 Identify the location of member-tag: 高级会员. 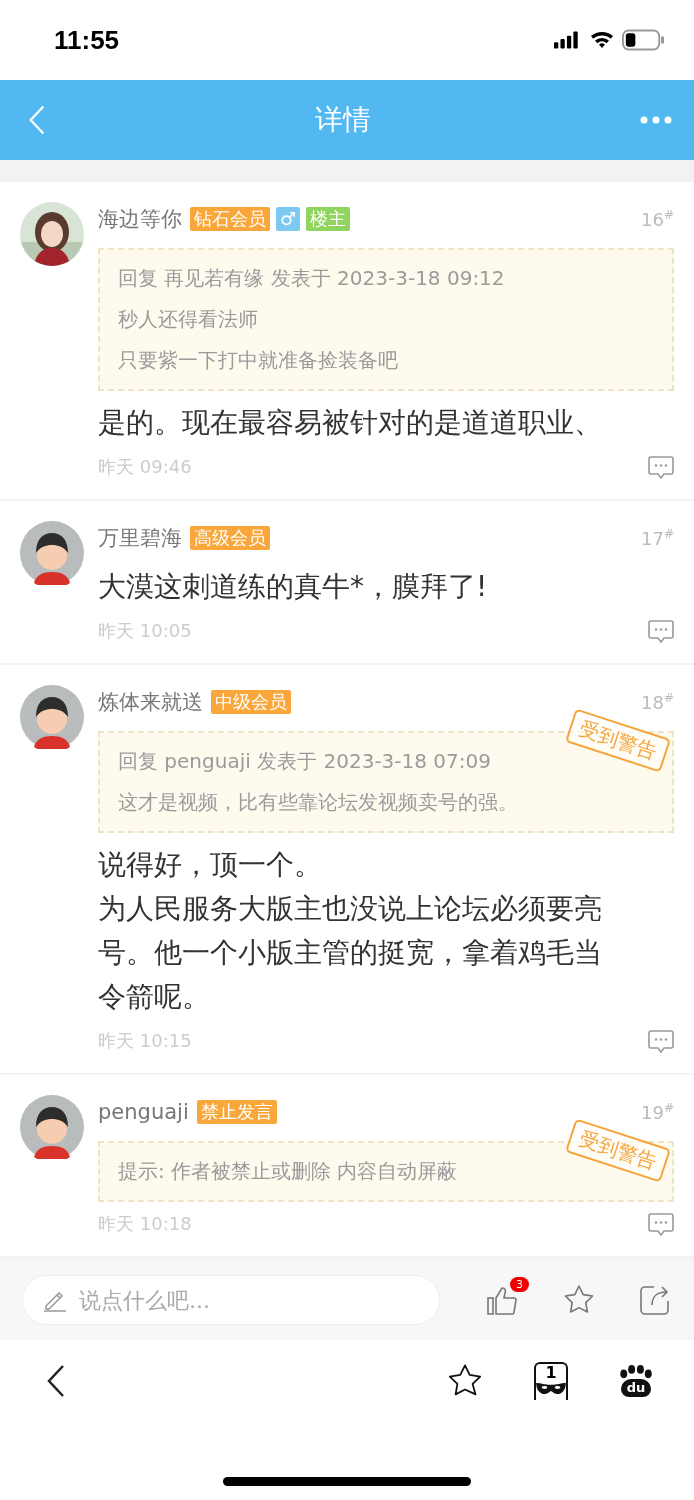
(230, 538).